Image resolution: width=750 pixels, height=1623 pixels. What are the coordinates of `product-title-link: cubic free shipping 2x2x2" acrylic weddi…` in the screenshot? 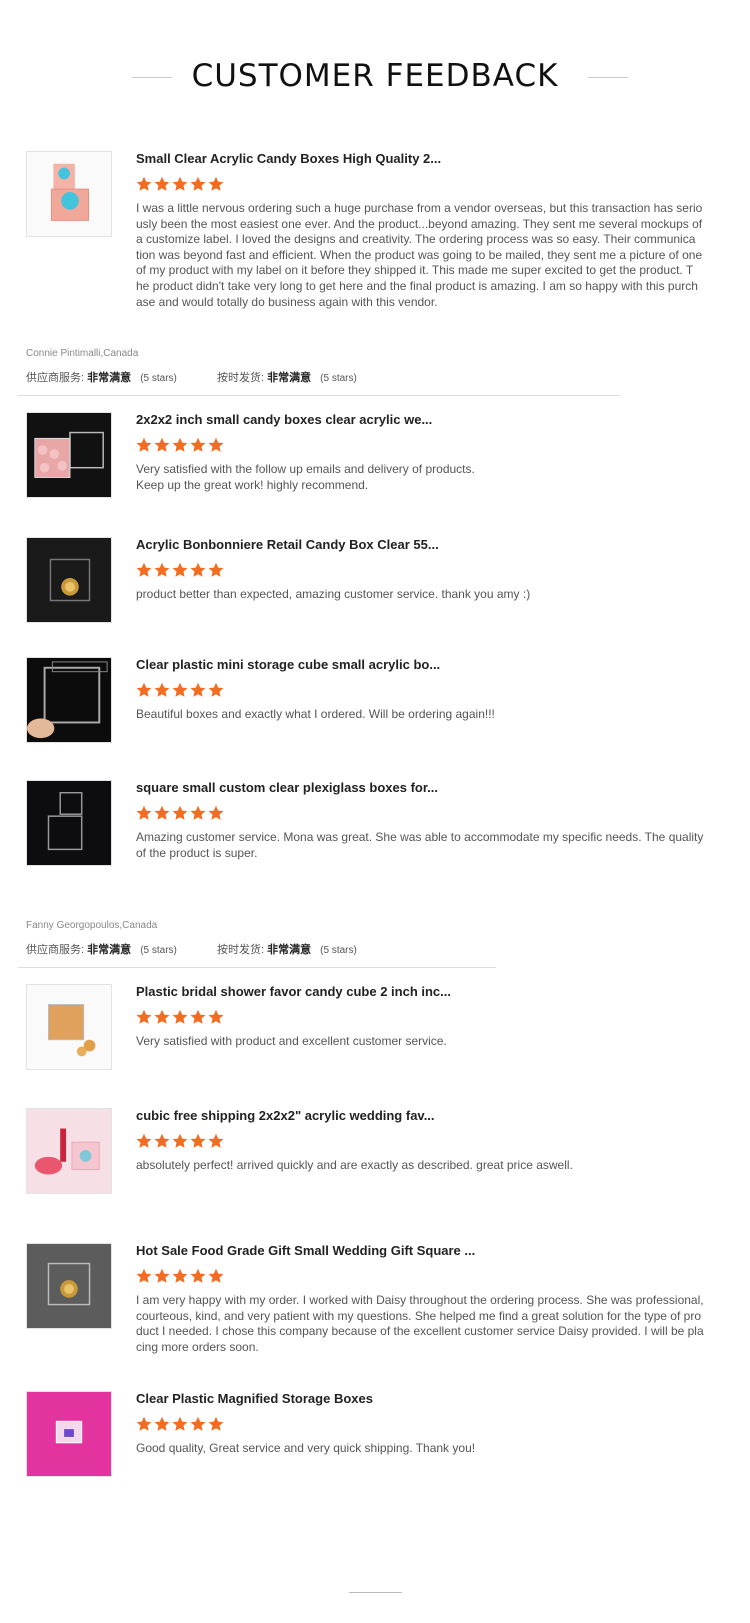 It's located at (431, 1116).